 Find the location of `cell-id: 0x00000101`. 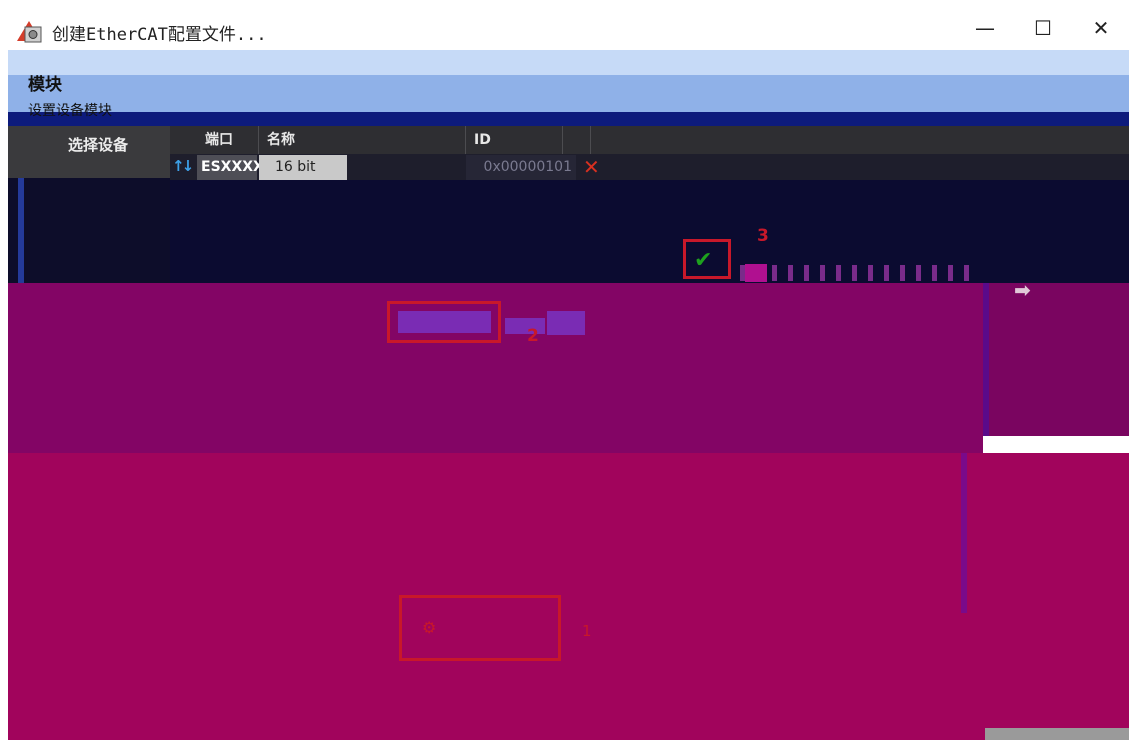

cell-id: 0x00000101 is located at coordinates (521, 167).